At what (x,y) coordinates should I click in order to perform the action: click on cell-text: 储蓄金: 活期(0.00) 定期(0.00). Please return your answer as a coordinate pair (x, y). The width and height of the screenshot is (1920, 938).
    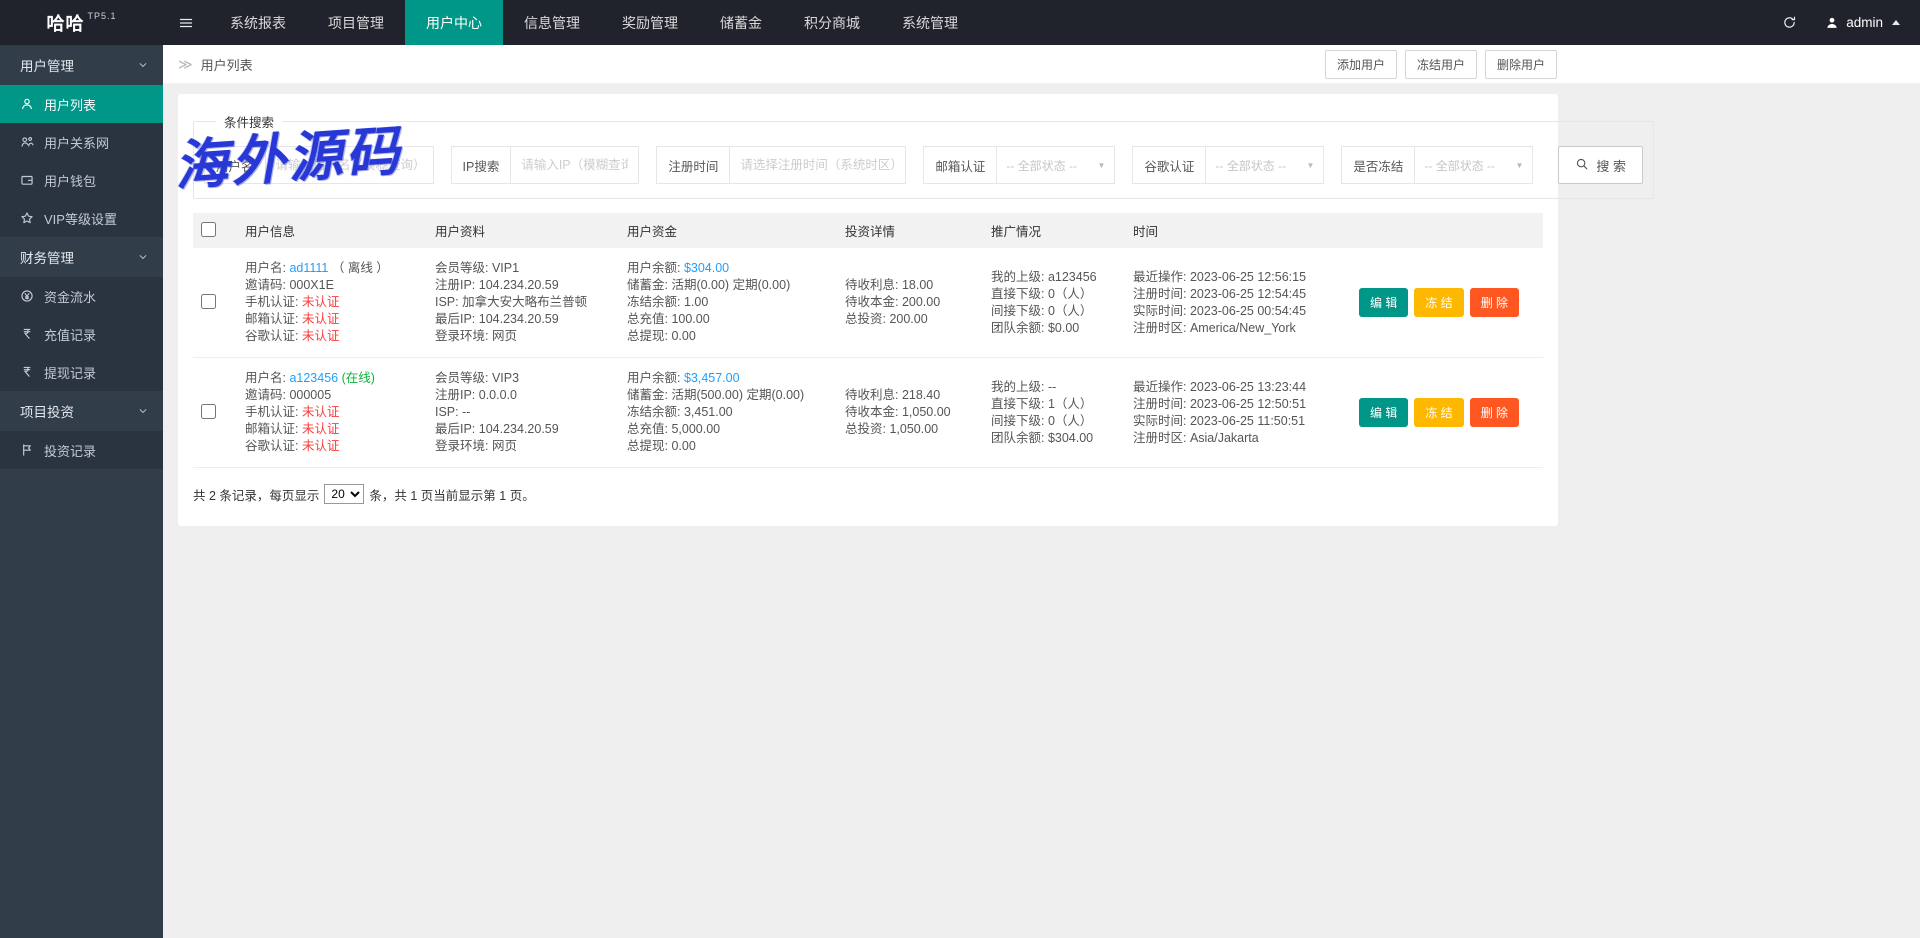
    Looking at the image, I should click on (709, 285).